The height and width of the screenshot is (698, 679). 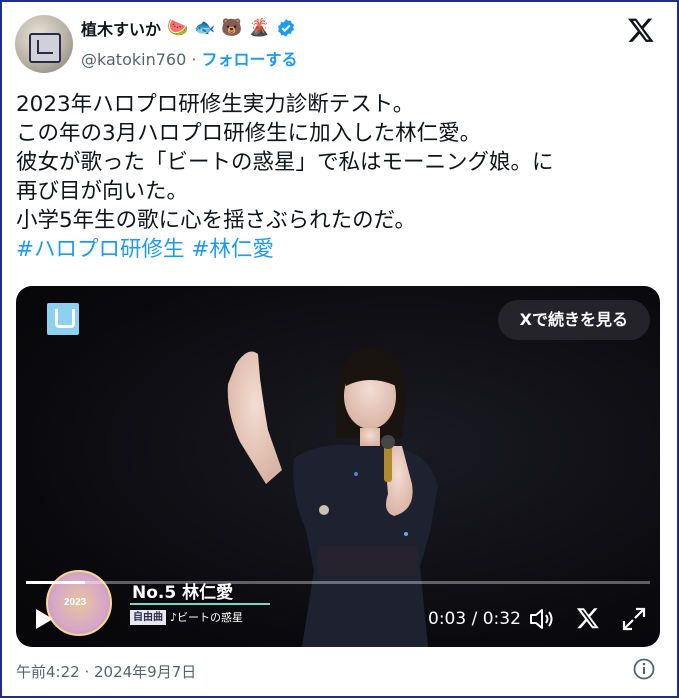 What do you see at coordinates (644, 669) in the screenshot?
I see `info-icon` at bounding box center [644, 669].